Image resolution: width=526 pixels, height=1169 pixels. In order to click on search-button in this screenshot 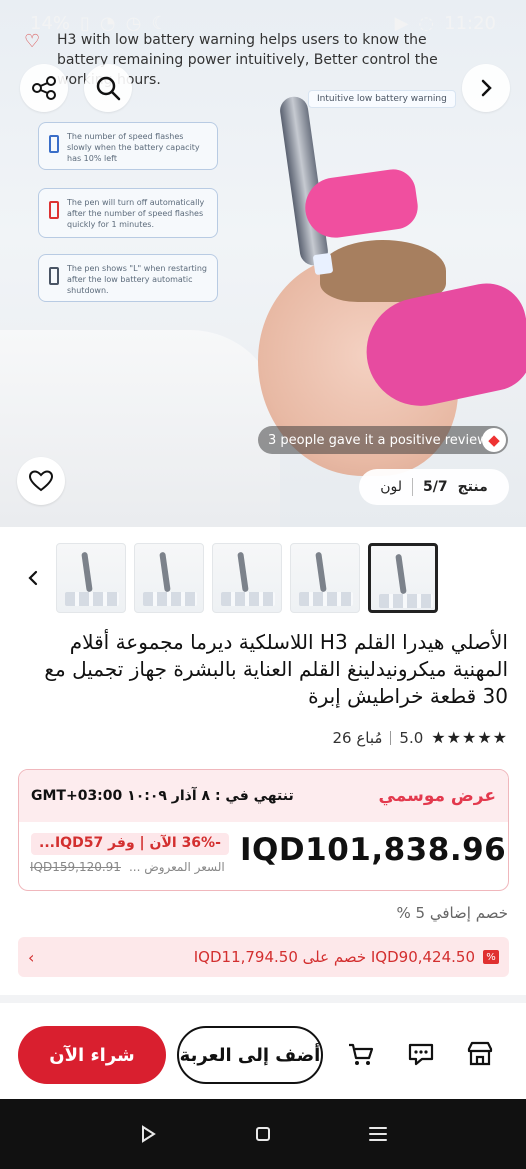, I will do `click(108, 88)`.